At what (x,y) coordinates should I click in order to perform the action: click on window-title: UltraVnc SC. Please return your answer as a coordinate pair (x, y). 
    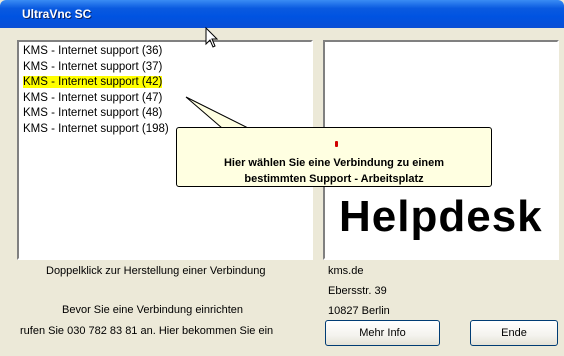
    Looking at the image, I should click on (57, 14).